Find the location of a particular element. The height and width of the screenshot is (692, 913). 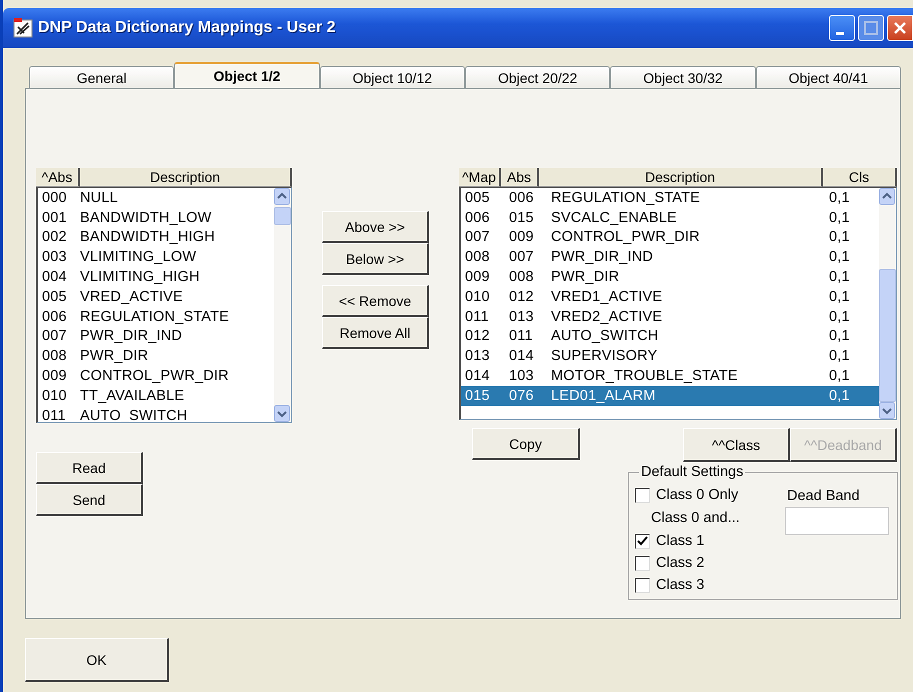

abs-cell-text: 002 is located at coordinates (55, 237).